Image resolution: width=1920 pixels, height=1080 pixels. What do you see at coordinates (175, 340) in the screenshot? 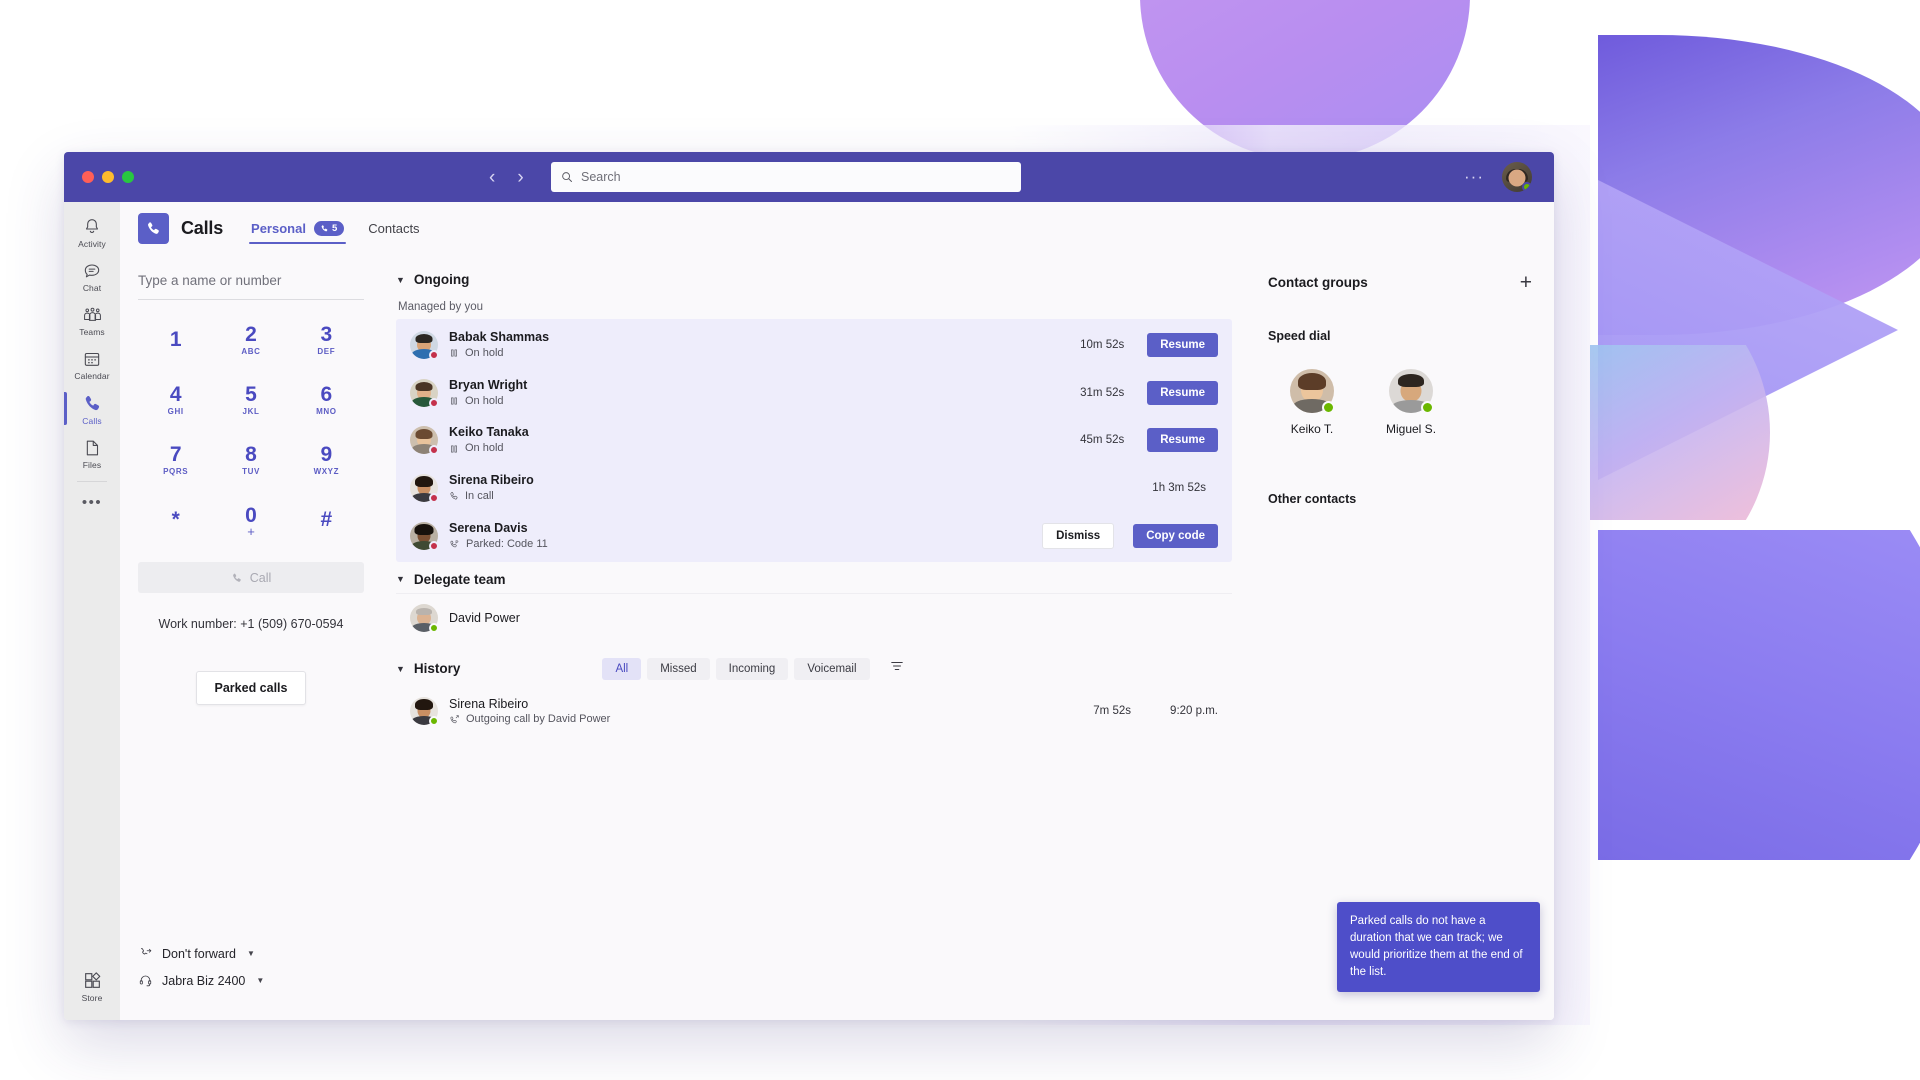
I see `dialpad-key-1: 1` at bounding box center [175, 340].